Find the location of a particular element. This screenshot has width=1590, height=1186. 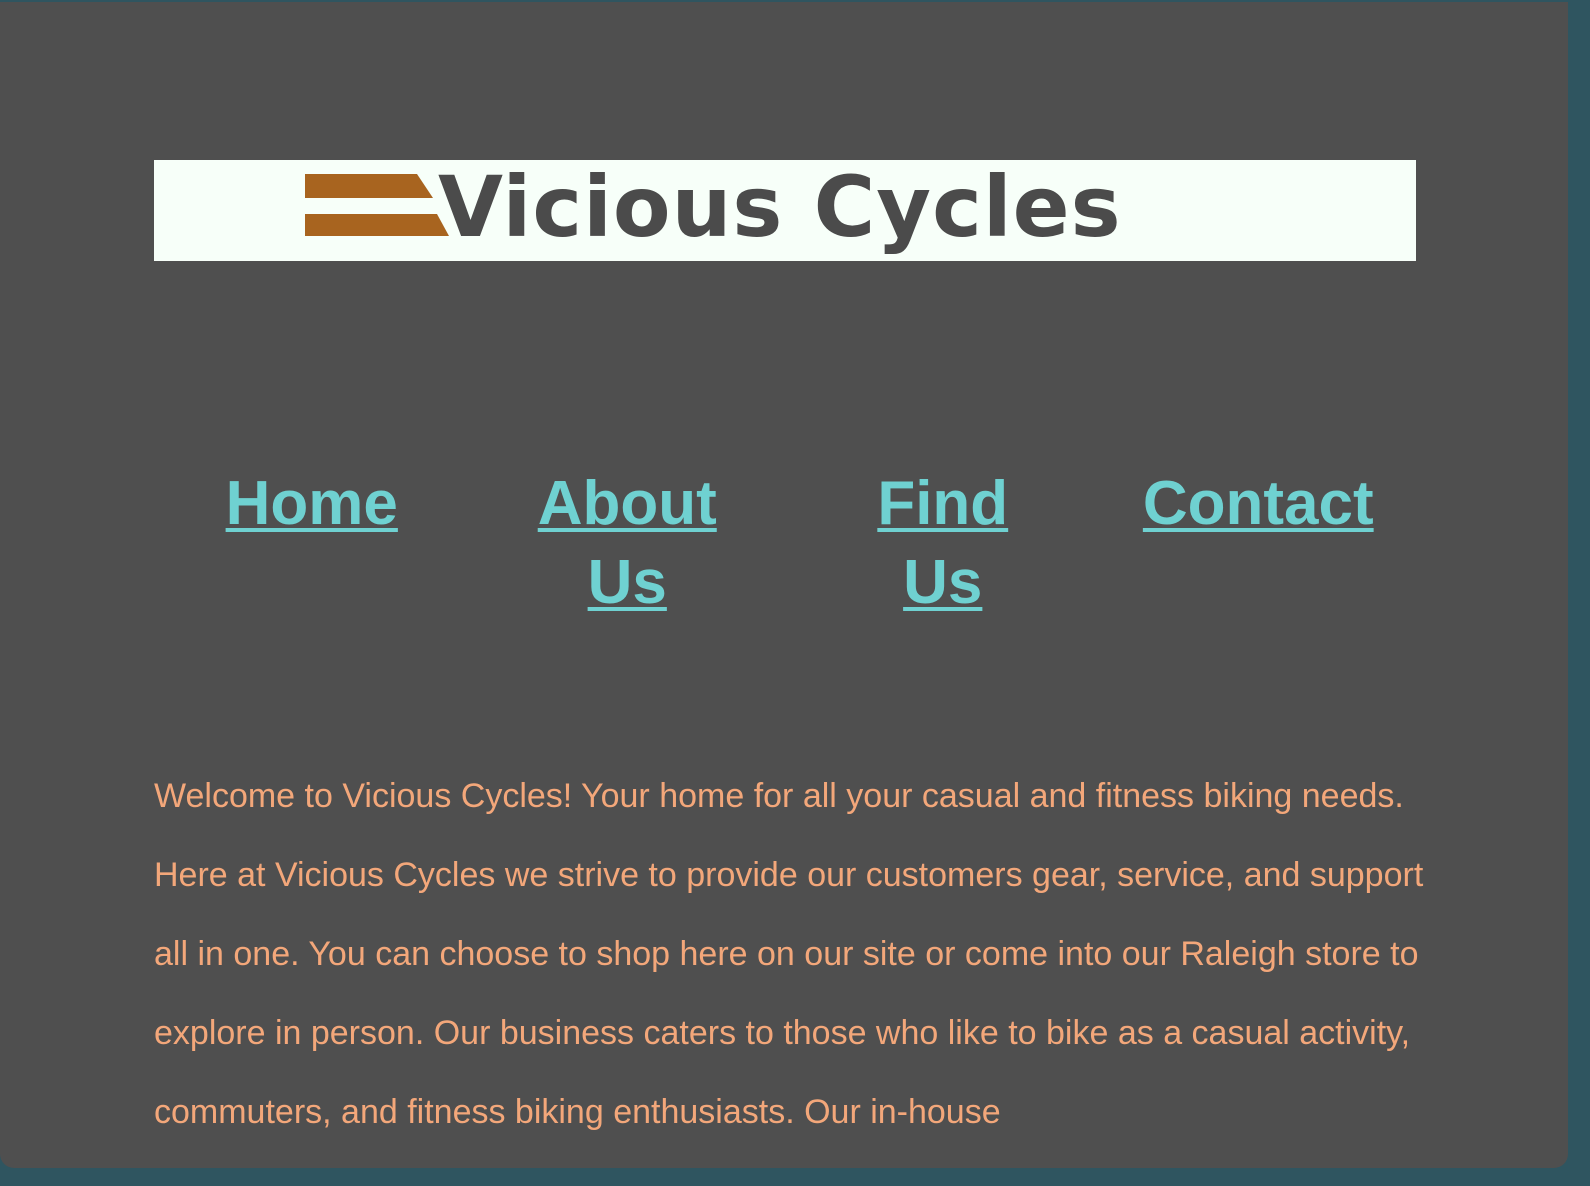

nav-link-contact: Contact is located at coordinates (1258, 503).